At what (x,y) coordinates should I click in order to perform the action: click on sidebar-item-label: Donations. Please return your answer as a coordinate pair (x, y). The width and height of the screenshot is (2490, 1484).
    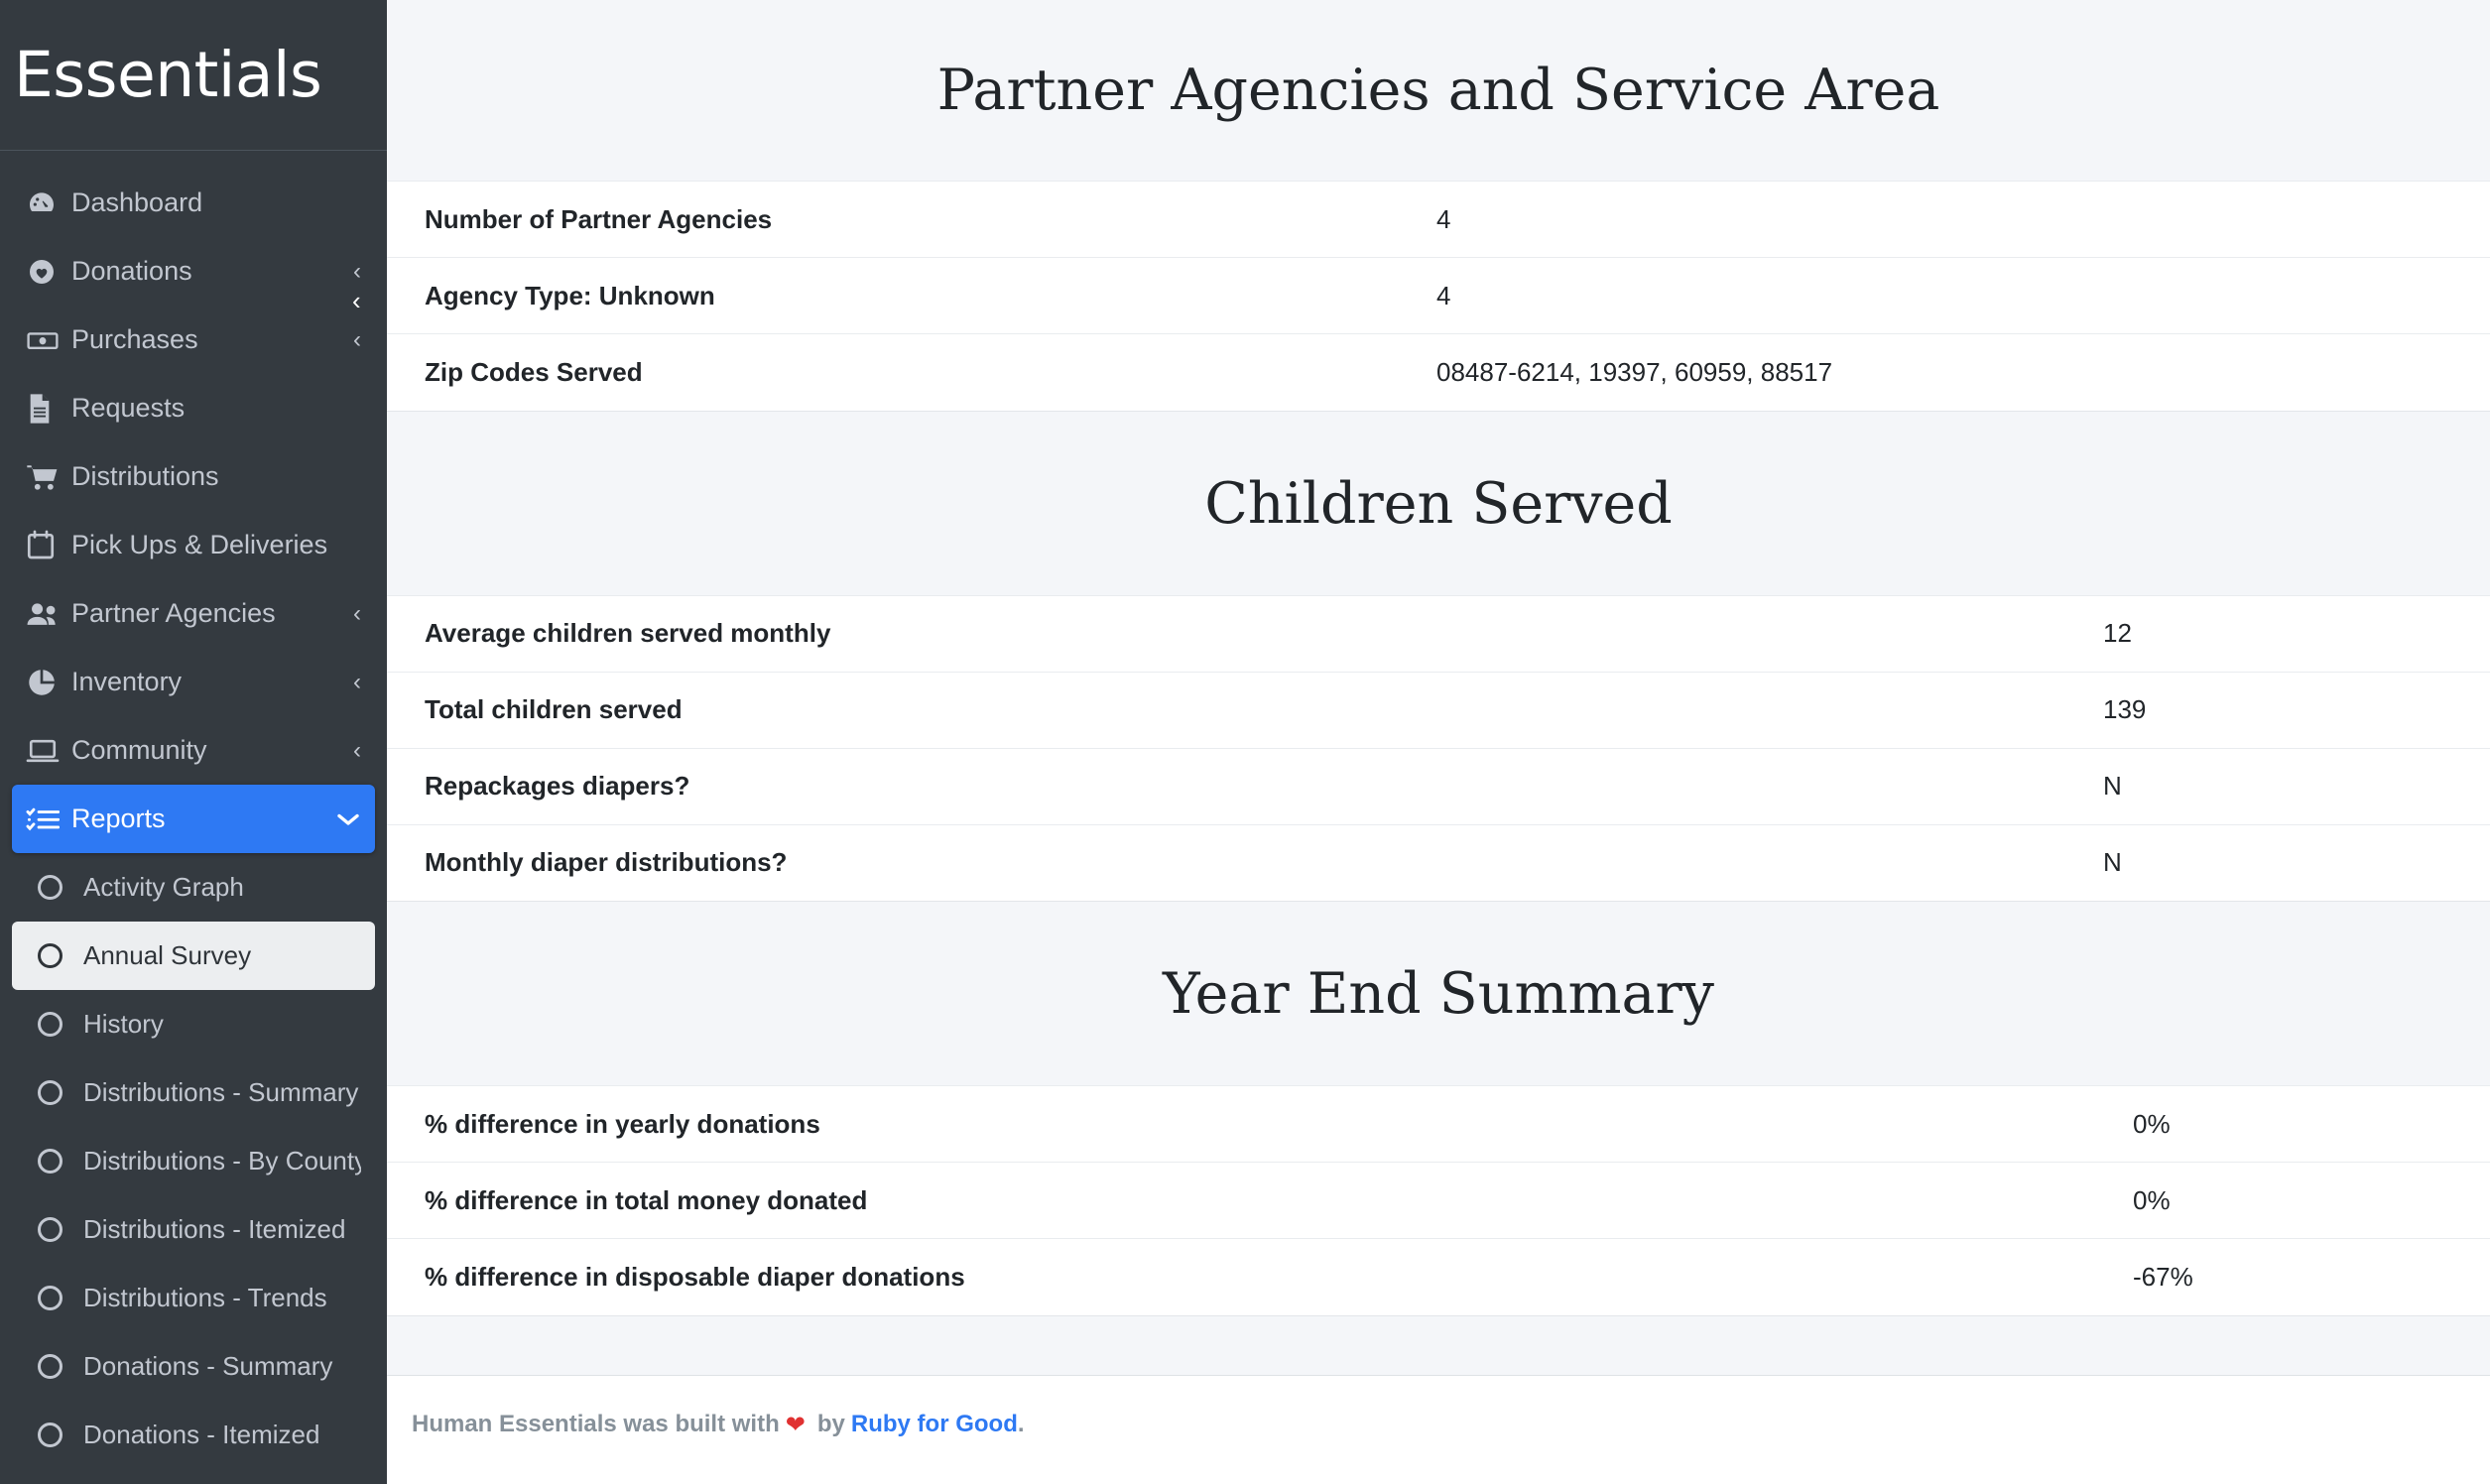
    Looking at the image, I should click on (132, 271).